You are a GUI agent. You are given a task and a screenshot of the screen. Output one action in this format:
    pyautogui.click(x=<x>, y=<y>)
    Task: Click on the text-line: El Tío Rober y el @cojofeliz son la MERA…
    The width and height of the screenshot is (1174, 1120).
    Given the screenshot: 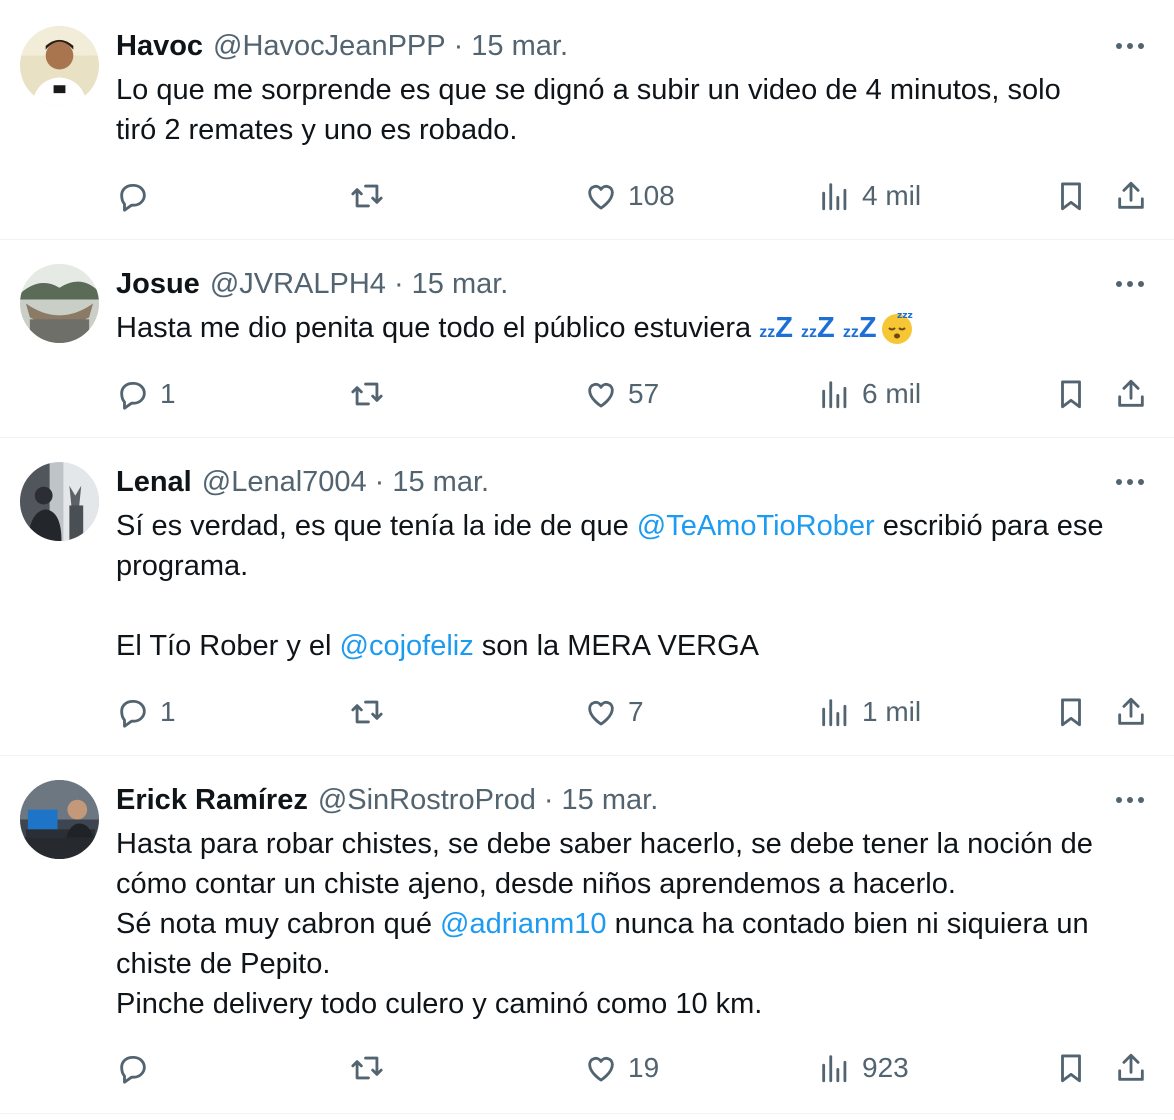 What is the action you would take?
    pyautogui.click(x=636, y=646)
    